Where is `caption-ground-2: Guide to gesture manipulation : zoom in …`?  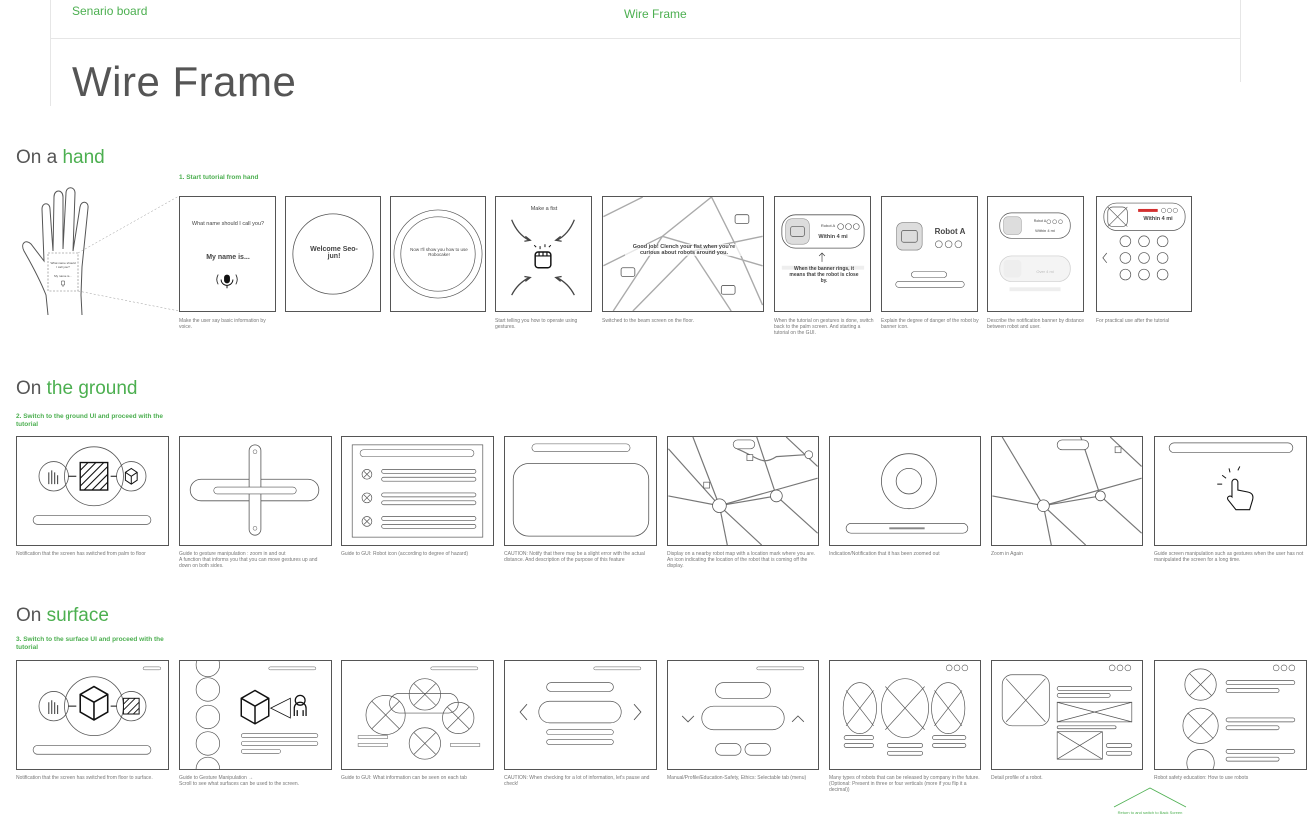 caption-ground-2: Guide to gesture manipulation : zoom in … is located at coordinates (248, 560).